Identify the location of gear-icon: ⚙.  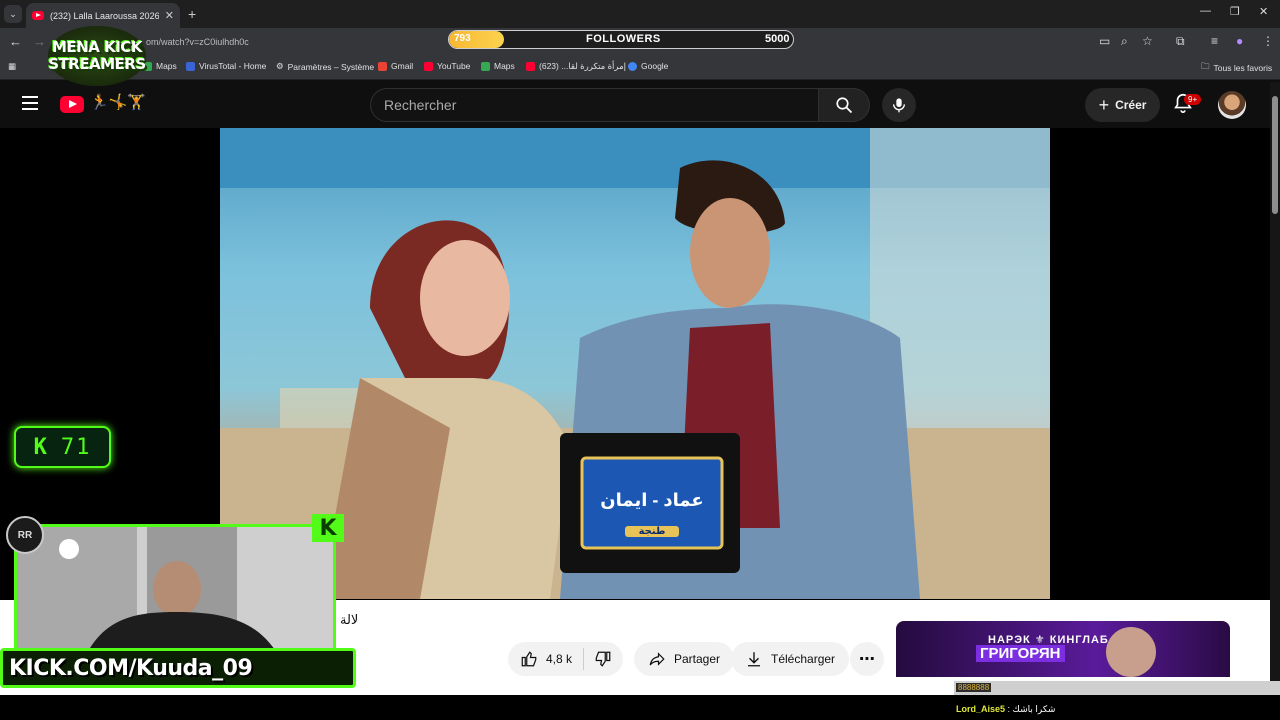
(280, 66).